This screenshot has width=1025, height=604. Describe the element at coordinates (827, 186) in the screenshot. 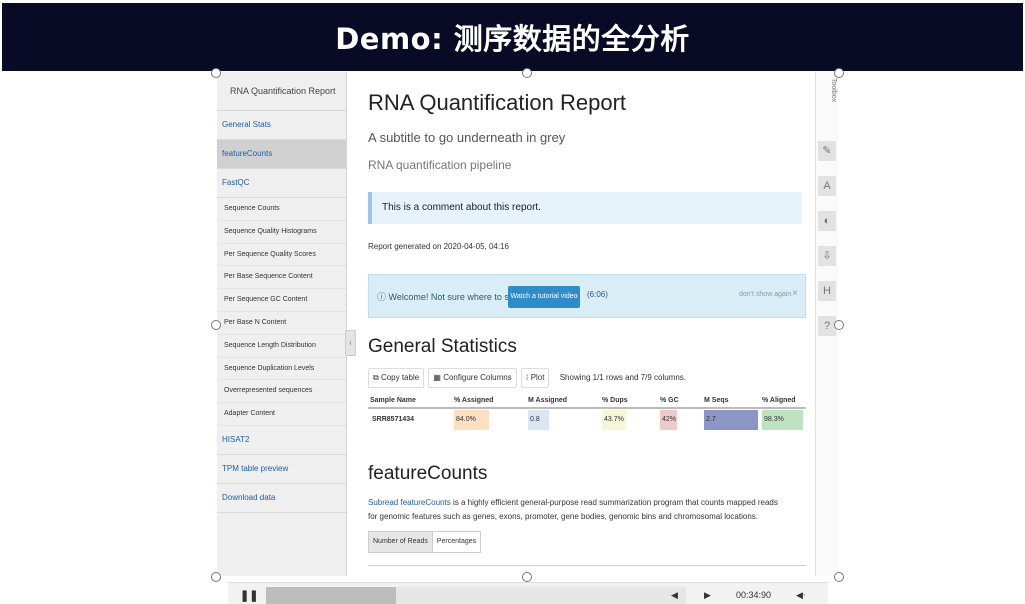

I see `text-icon: A` at that location.